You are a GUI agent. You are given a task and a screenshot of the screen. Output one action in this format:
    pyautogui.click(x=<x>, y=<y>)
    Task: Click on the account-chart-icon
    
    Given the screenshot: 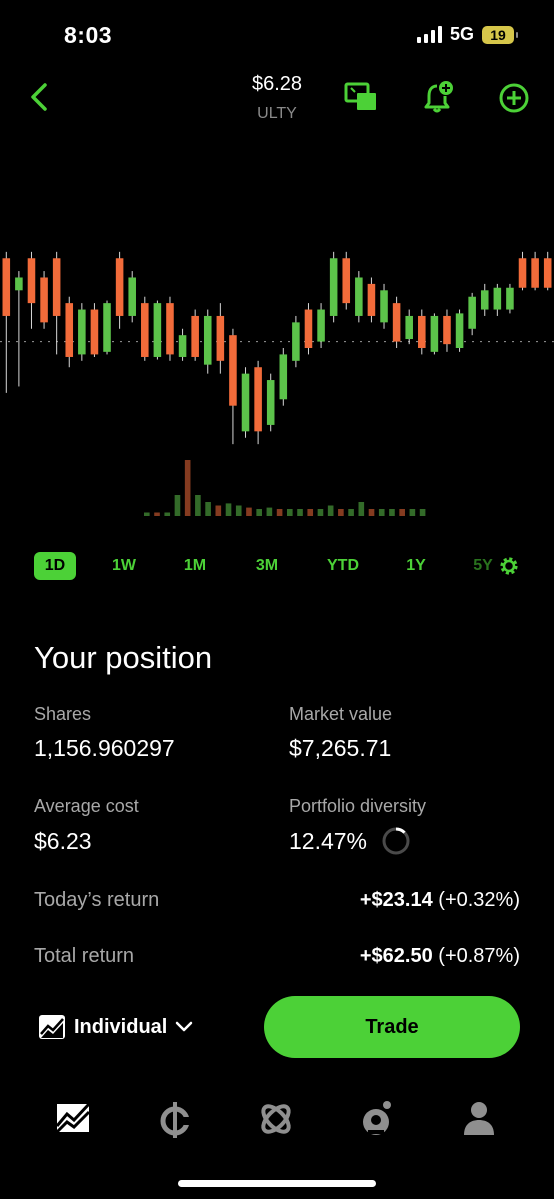 What is the action you would take?
    pyautogui.click(x=52, y=1027)
    